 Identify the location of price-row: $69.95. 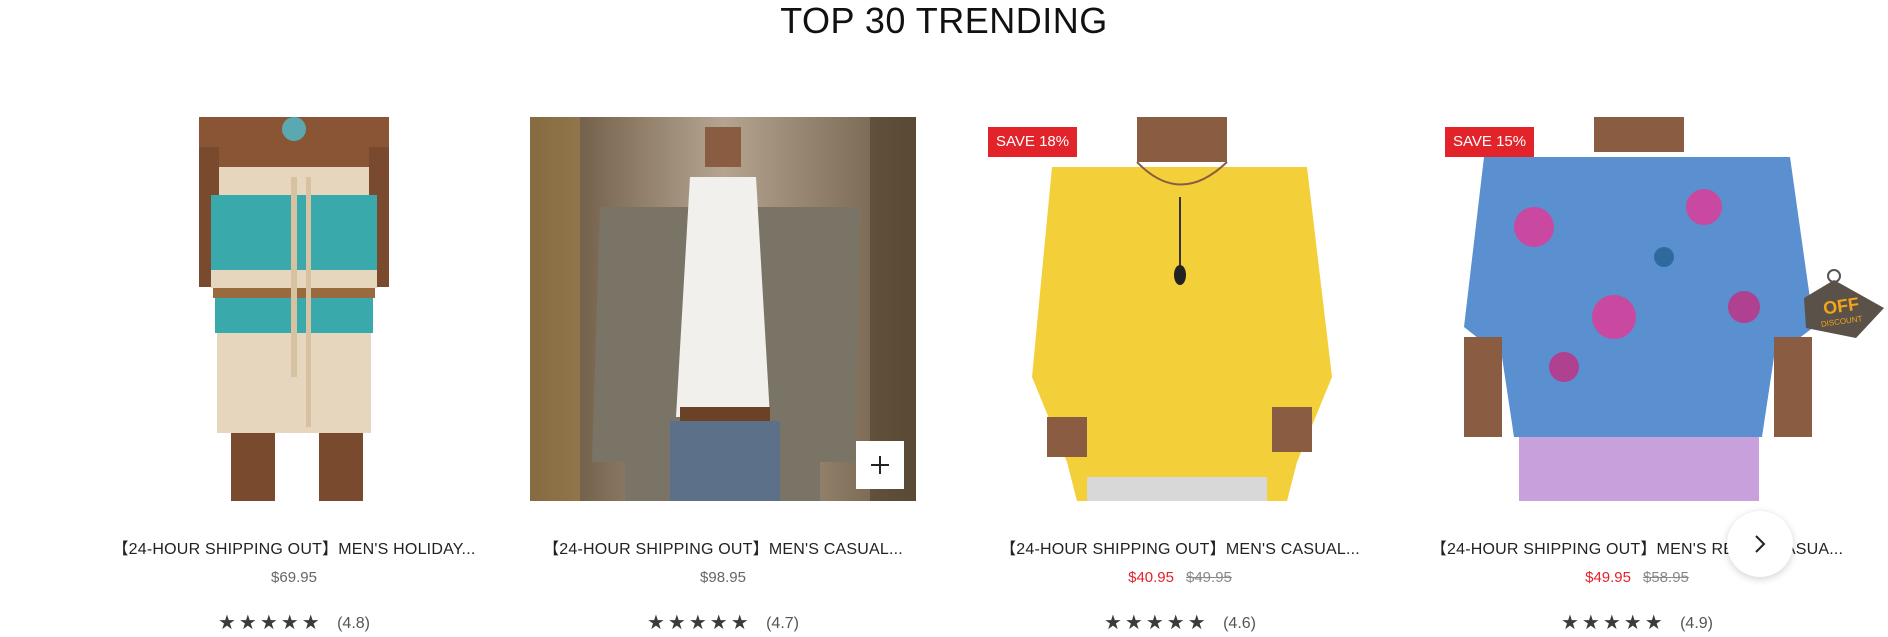
(294, 577).